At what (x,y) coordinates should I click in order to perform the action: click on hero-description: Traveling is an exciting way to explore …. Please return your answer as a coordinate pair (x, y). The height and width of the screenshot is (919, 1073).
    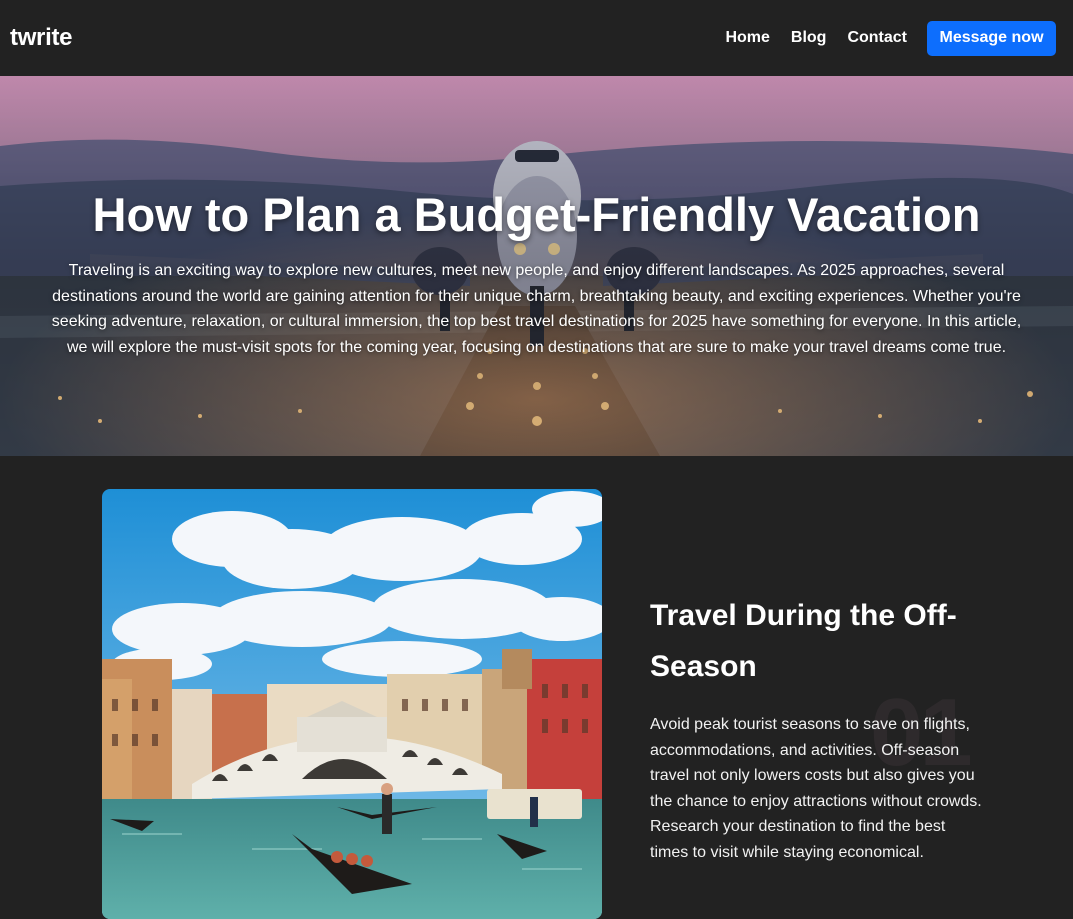
    Looking at the image, I should click on (536, 309).